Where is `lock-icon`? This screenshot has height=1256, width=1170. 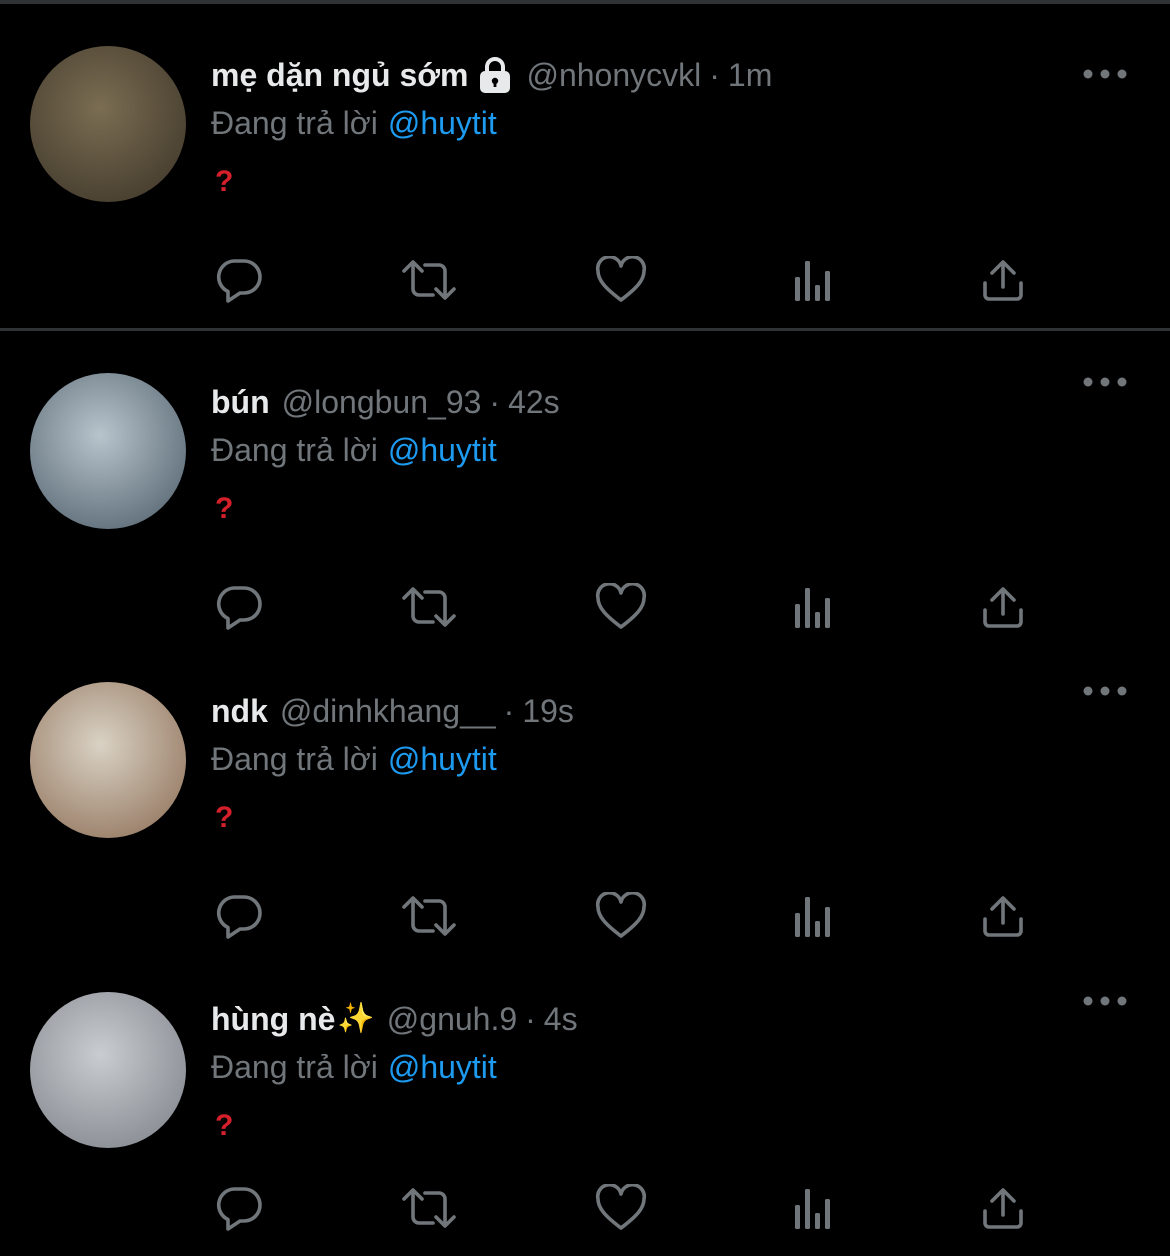 lock-icon is located at coordinates (495, 75).